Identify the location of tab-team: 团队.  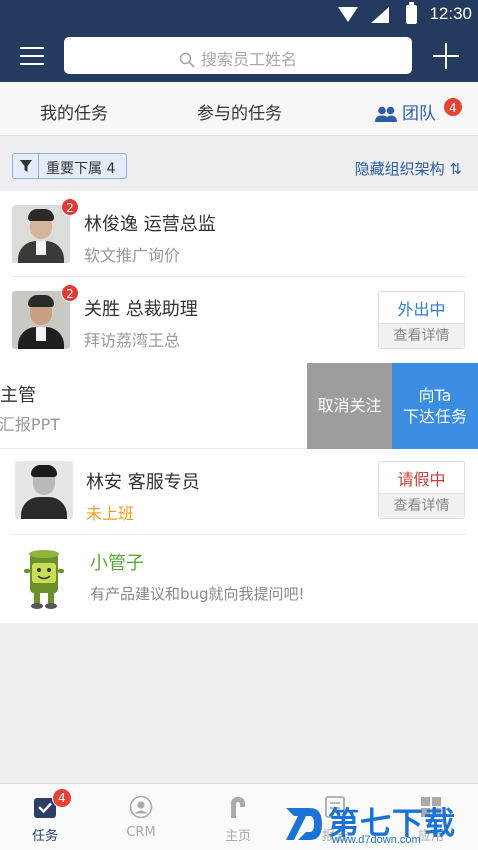
(405, 111).